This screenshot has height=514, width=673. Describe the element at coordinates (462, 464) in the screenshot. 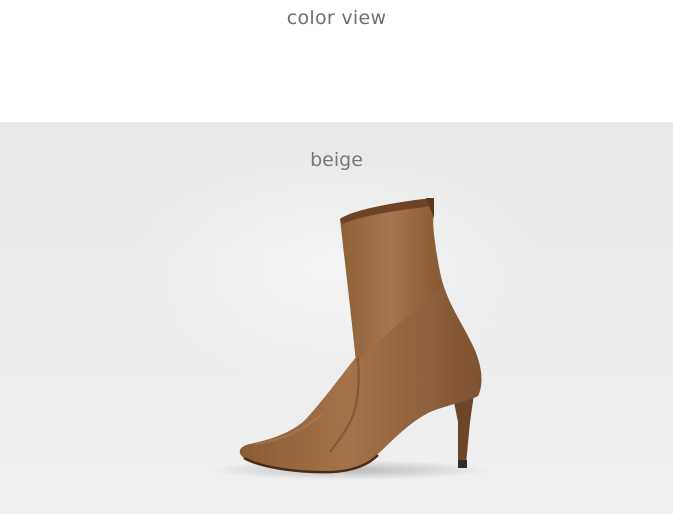

I see `heel-tip` at that location.